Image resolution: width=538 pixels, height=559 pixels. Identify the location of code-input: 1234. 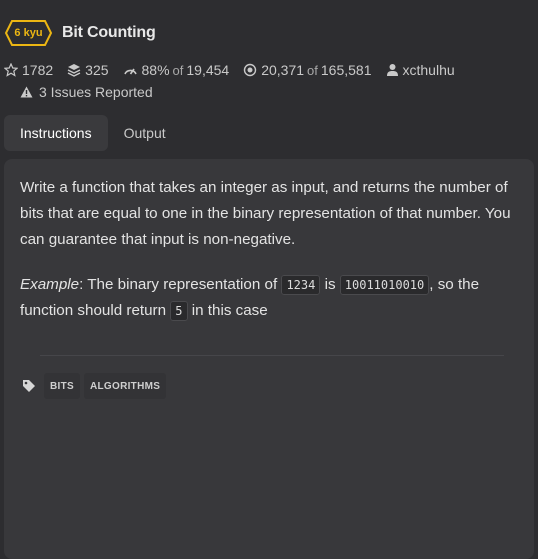
(301, 285).